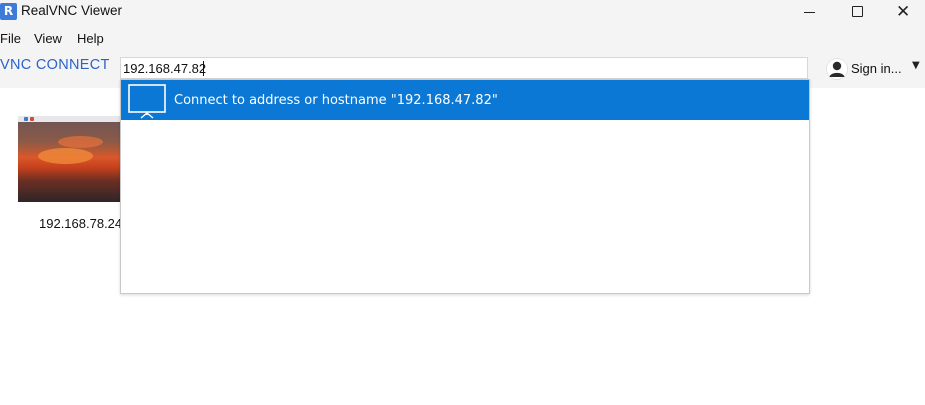  I want to click on chevron-down-icon: ▼, so click(916, 65).